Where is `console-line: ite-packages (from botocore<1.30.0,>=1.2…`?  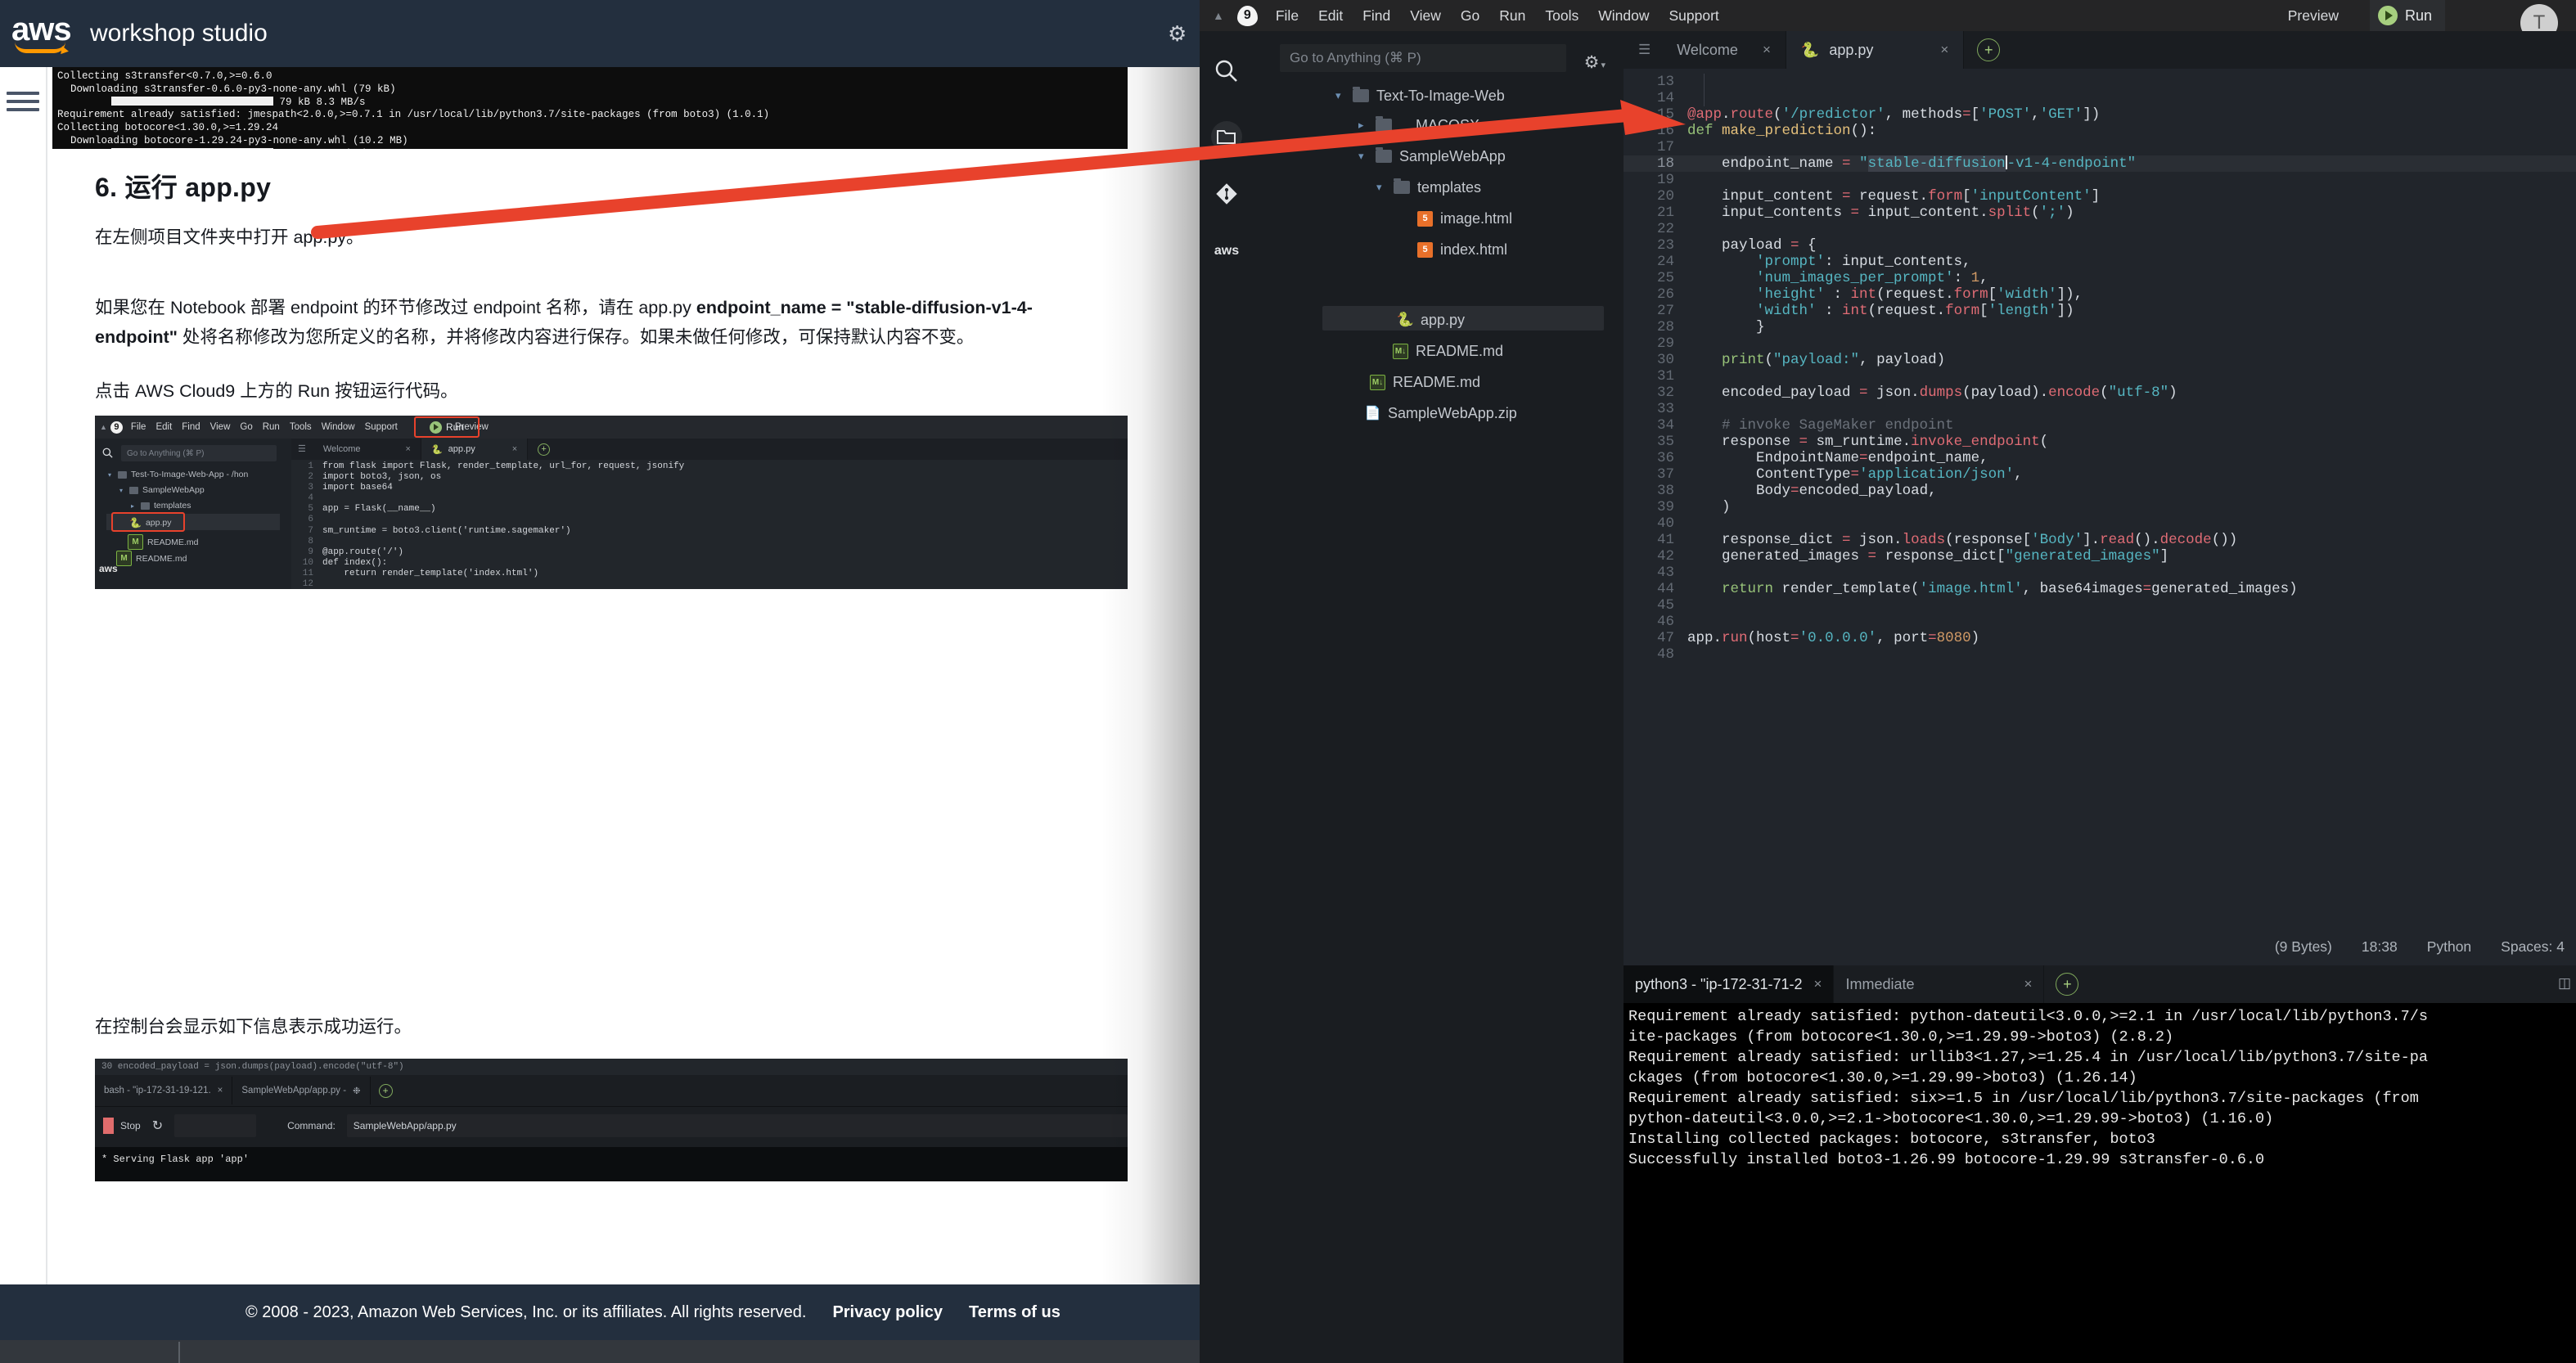 console-line: ite-packages (from botocore<1.30.0,>=1.2… is located at coordinates (1901, 1037).